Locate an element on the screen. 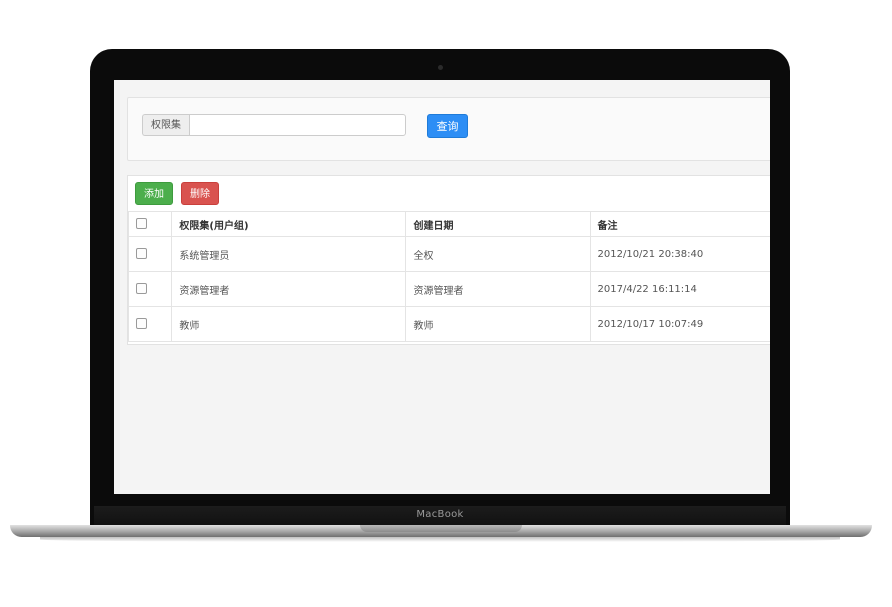 Image resolution: width=892 pixels, height=607 pixels. table-header-row: 权限集(用户组) 创建日期 备注 is located at coordinates (448, 224).